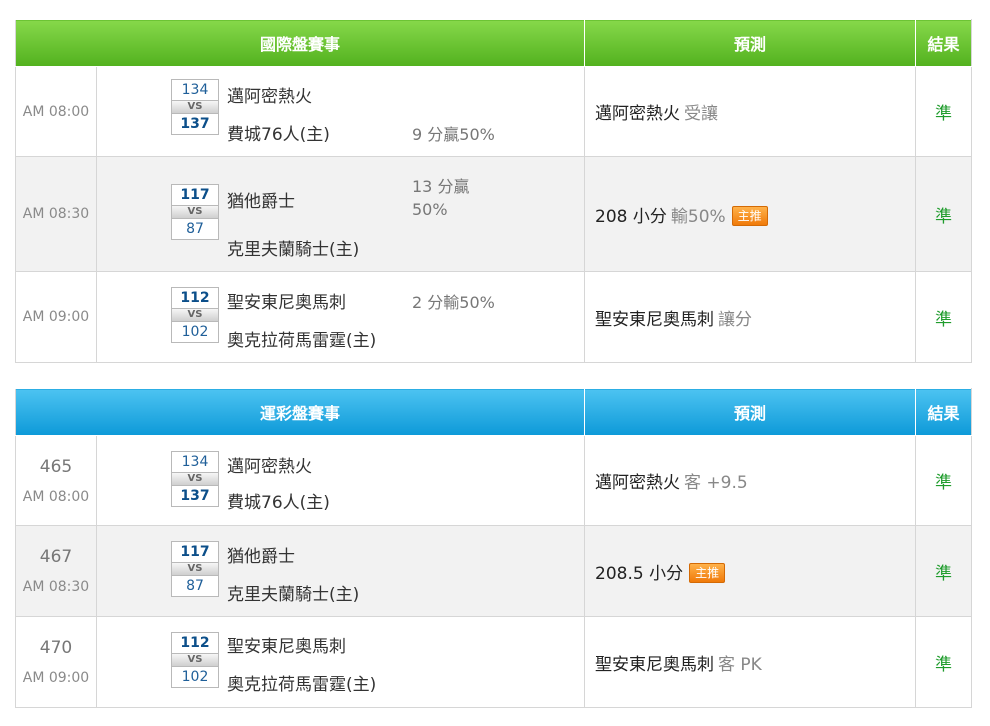 The height and width of the screenshot is (726, 990). I want to click on prediction-sub: 受讓, so click(701, 114).